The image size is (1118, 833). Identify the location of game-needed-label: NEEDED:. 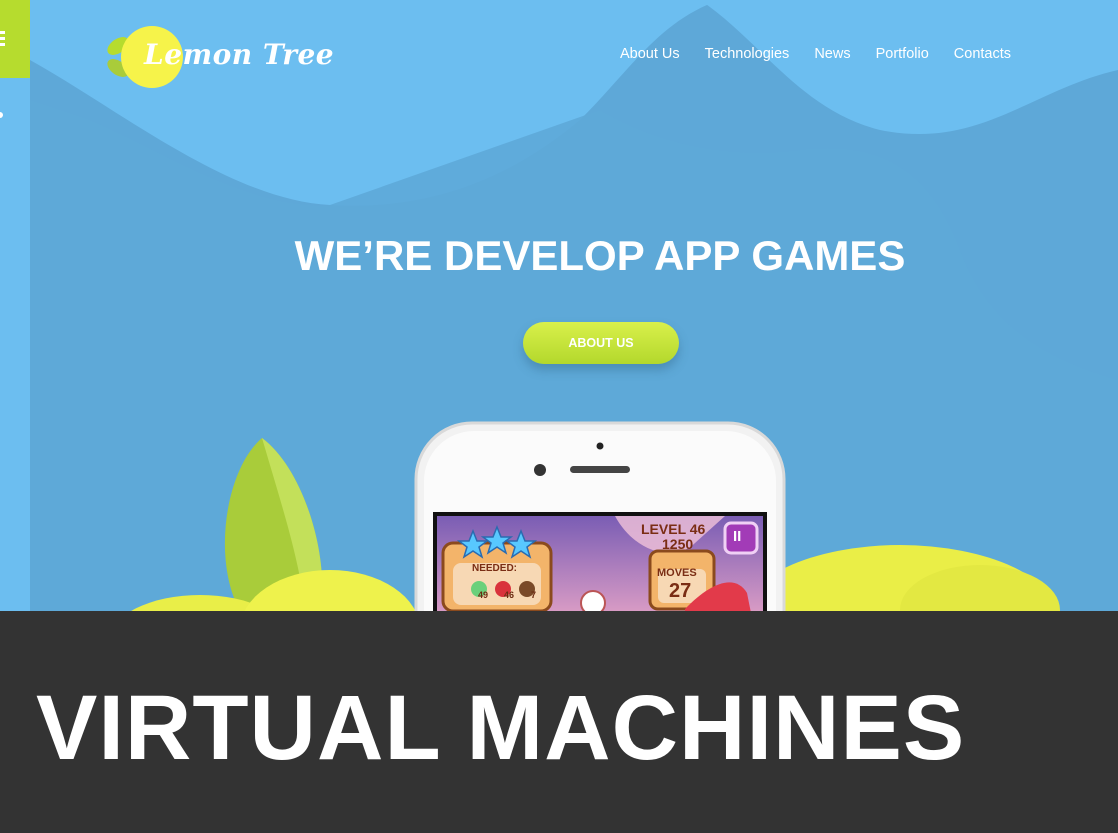
(495, 568).